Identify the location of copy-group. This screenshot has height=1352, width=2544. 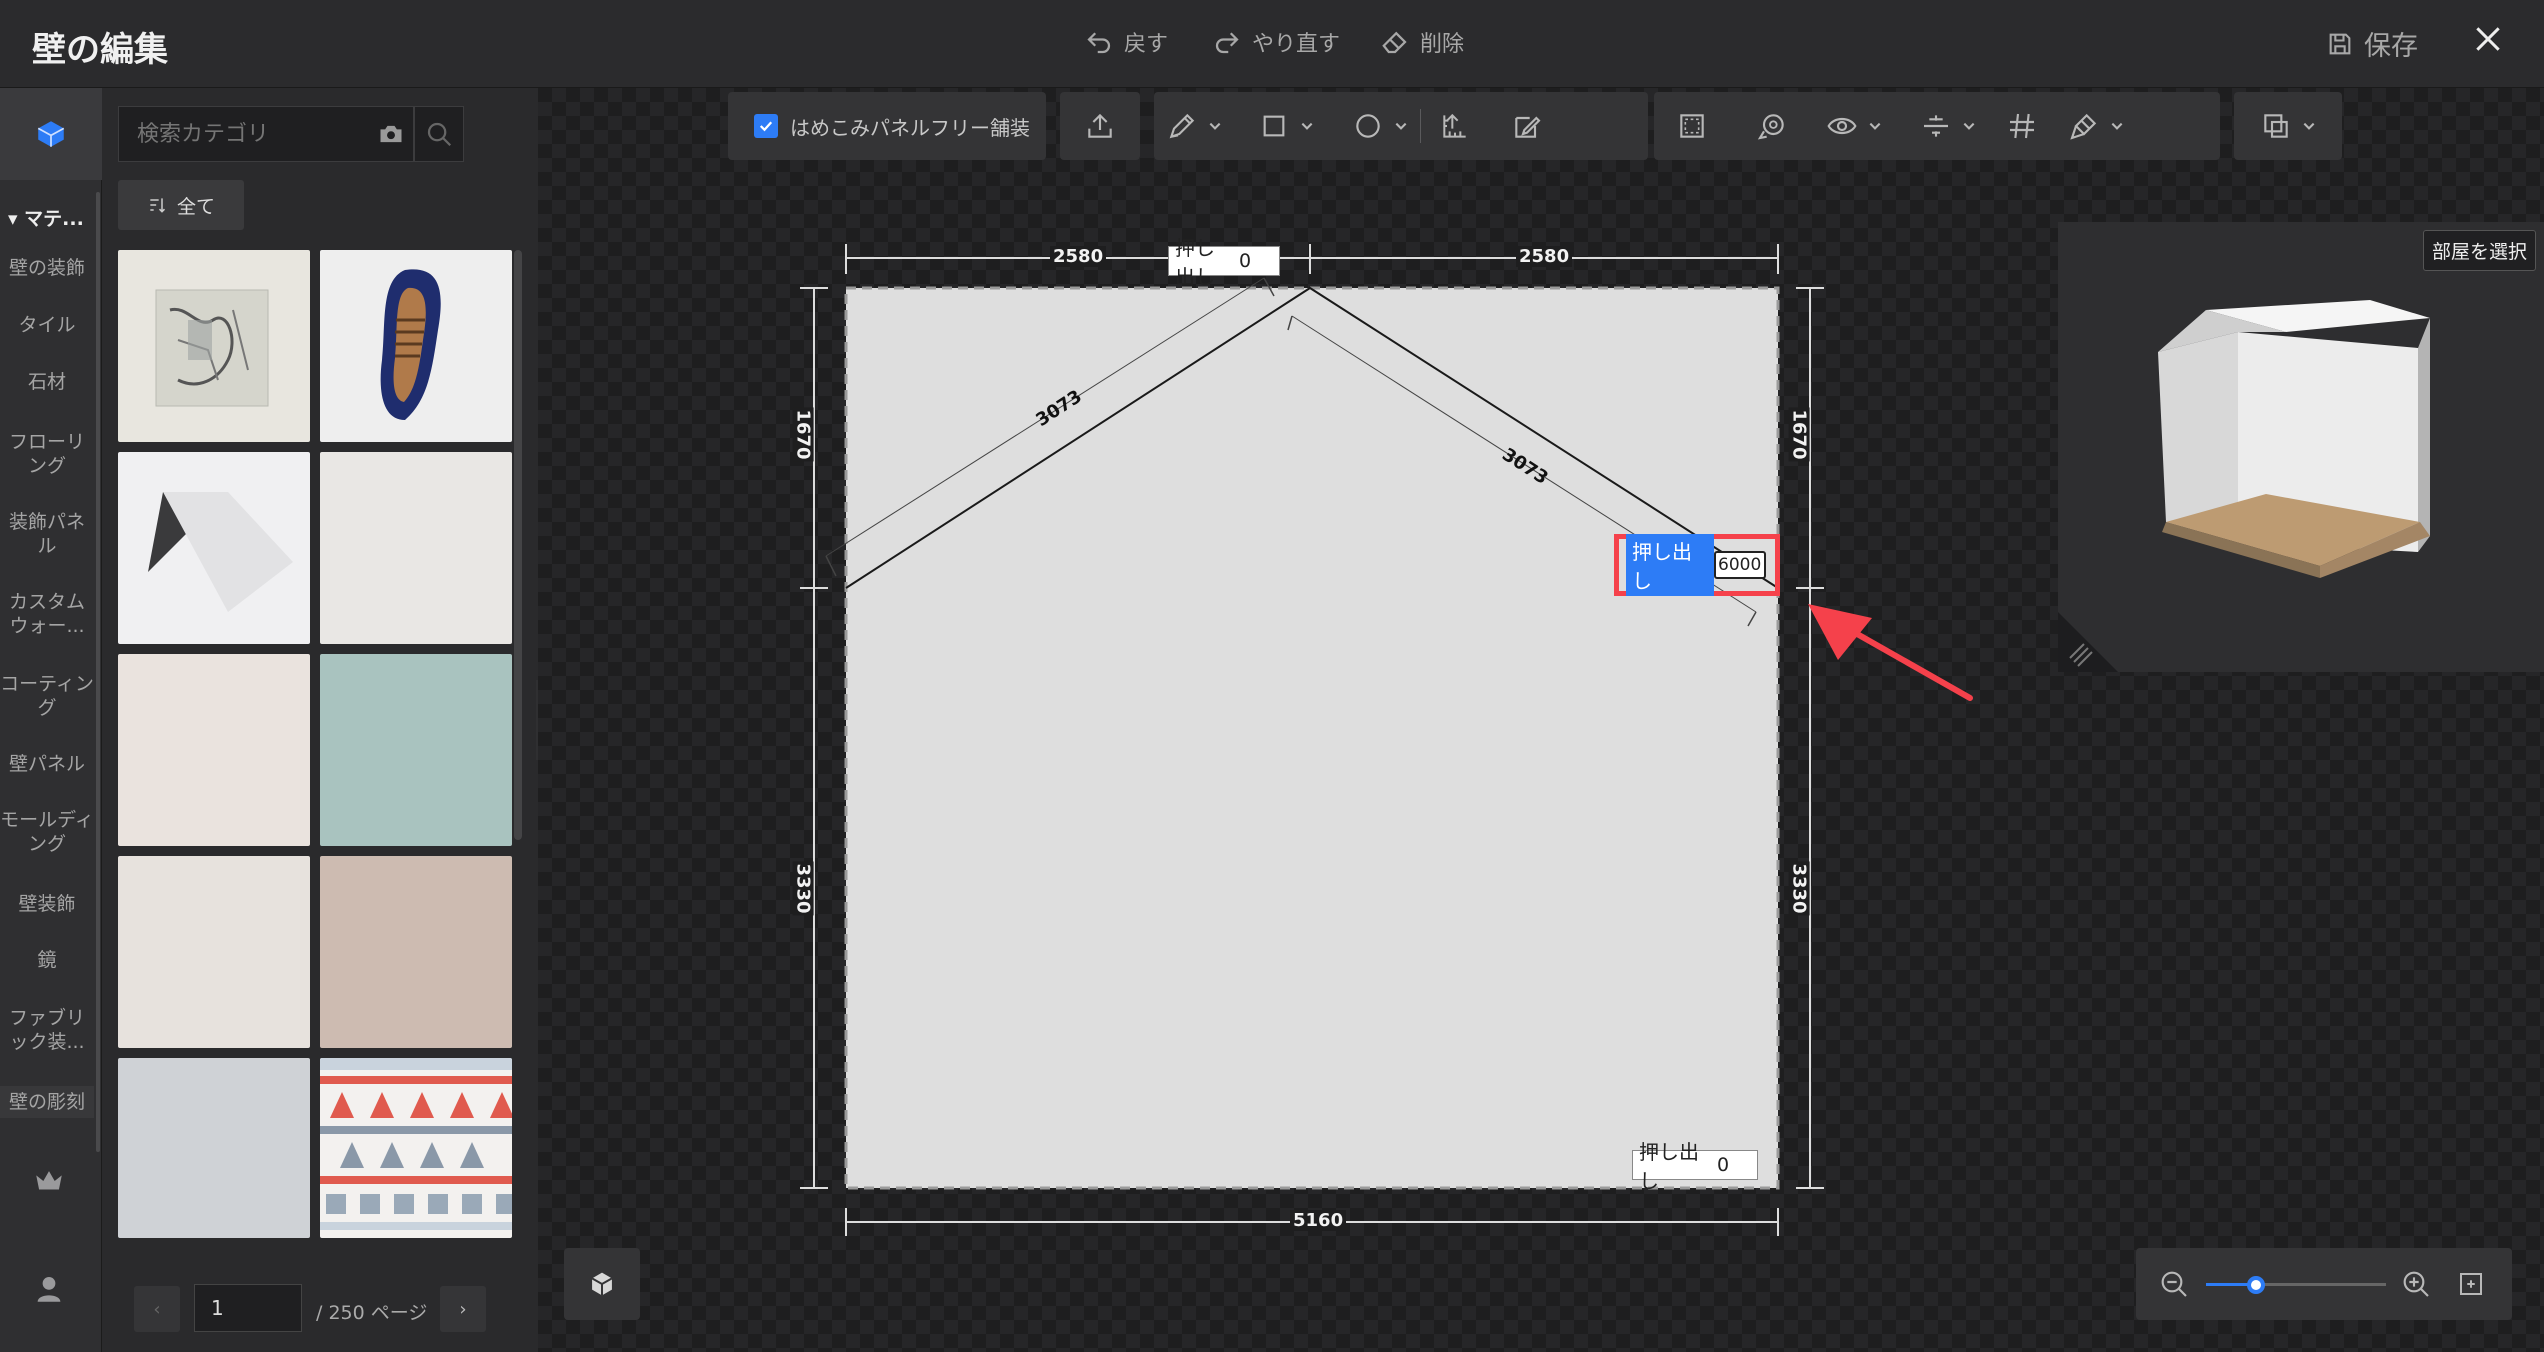
(2288, 126).